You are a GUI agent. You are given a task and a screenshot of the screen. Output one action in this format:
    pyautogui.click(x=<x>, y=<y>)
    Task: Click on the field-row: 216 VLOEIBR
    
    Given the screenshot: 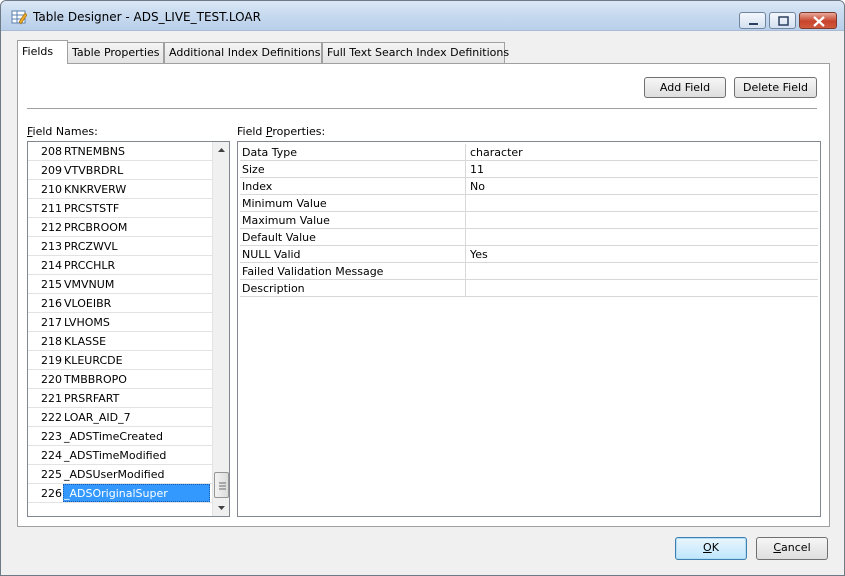 What is the action you would take?
    pyautogui.click(x=120, y=303)
    